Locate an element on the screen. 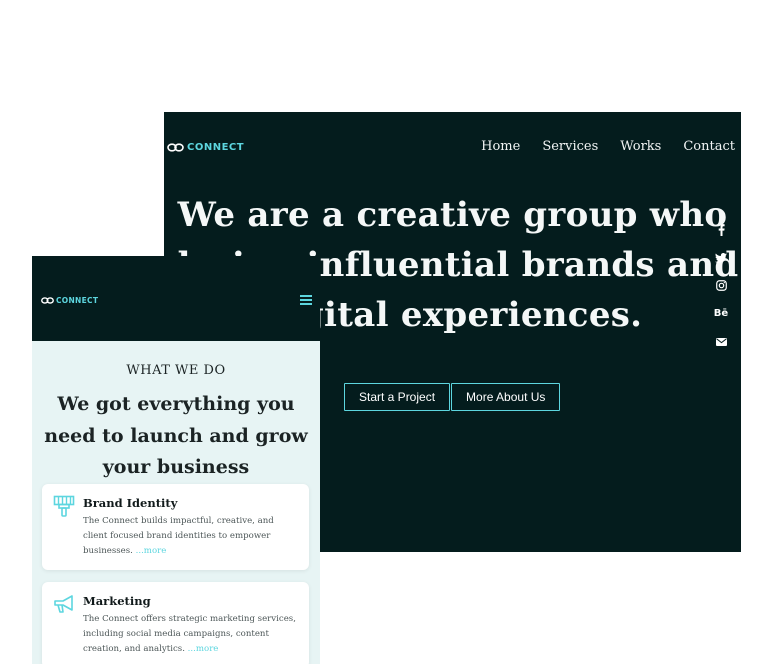 This screenshot has height=664, width=765. nav-home: Home is located at coordinates (500, 146).